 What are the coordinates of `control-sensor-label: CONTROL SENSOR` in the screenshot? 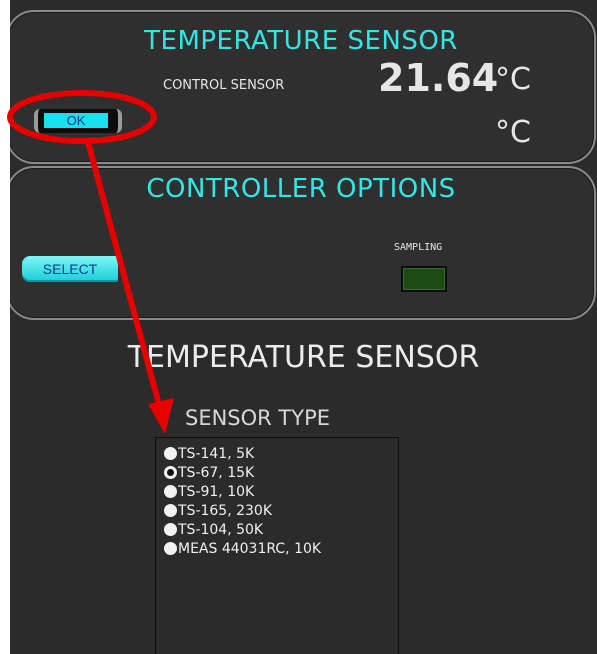 It's located at (224, 85).